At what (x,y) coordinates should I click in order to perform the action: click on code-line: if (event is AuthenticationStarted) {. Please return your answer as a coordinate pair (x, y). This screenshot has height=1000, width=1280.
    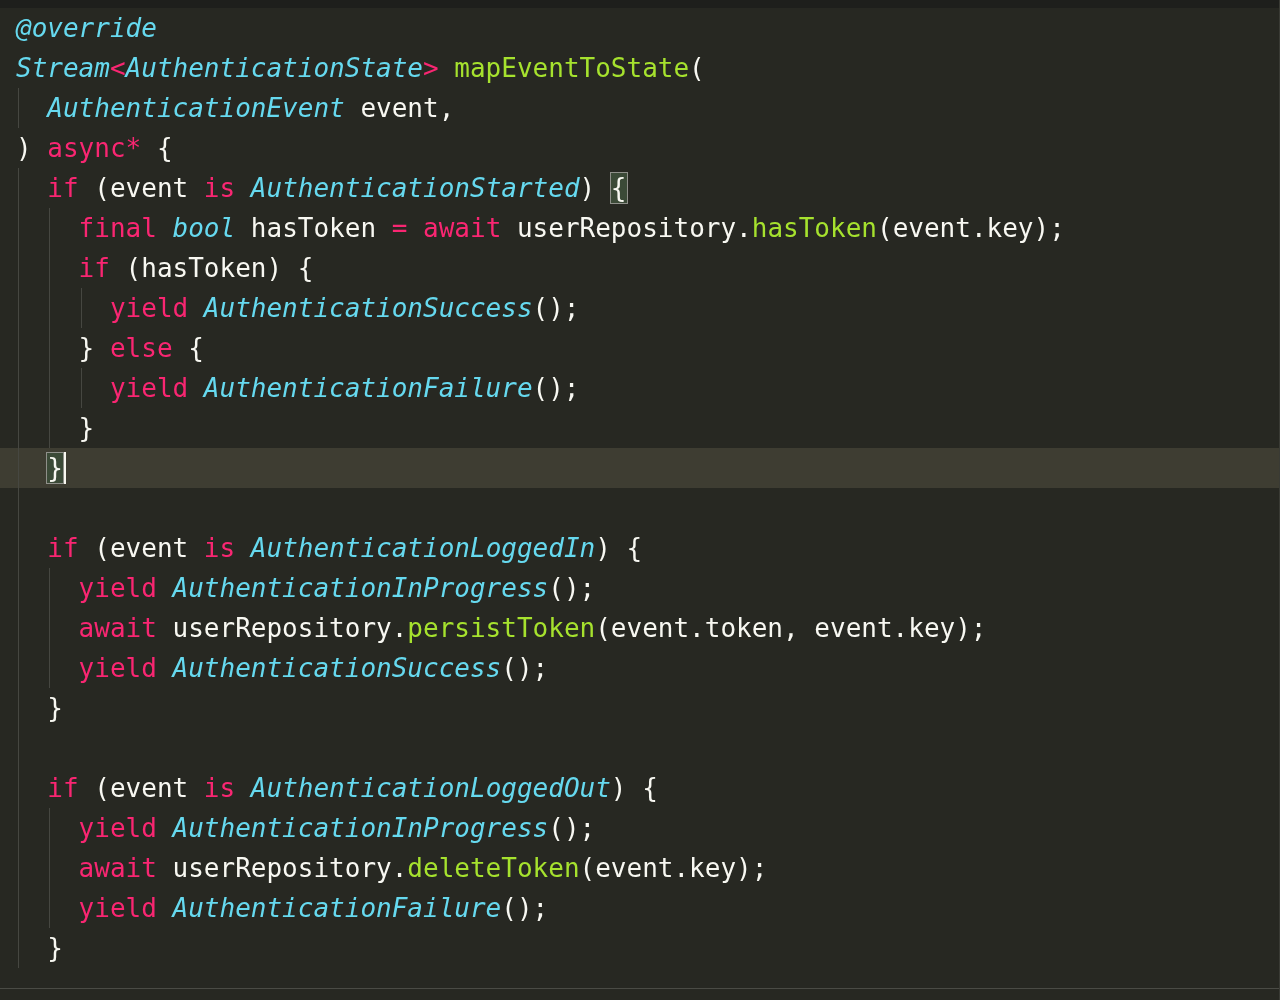
    Looking at the image, I should click on (336, 188).